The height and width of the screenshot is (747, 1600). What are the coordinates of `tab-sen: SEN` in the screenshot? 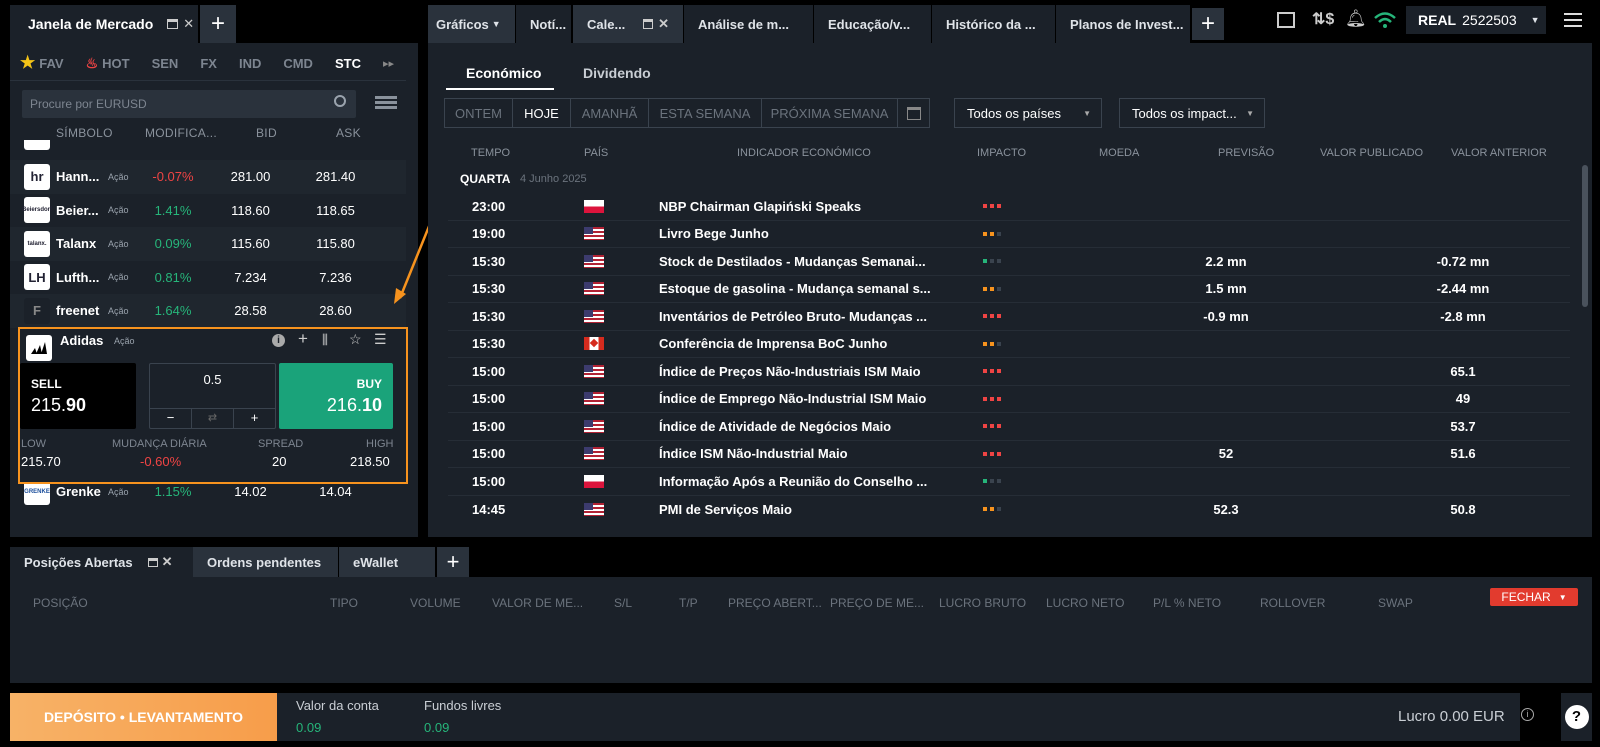 It's located at (165, 63).